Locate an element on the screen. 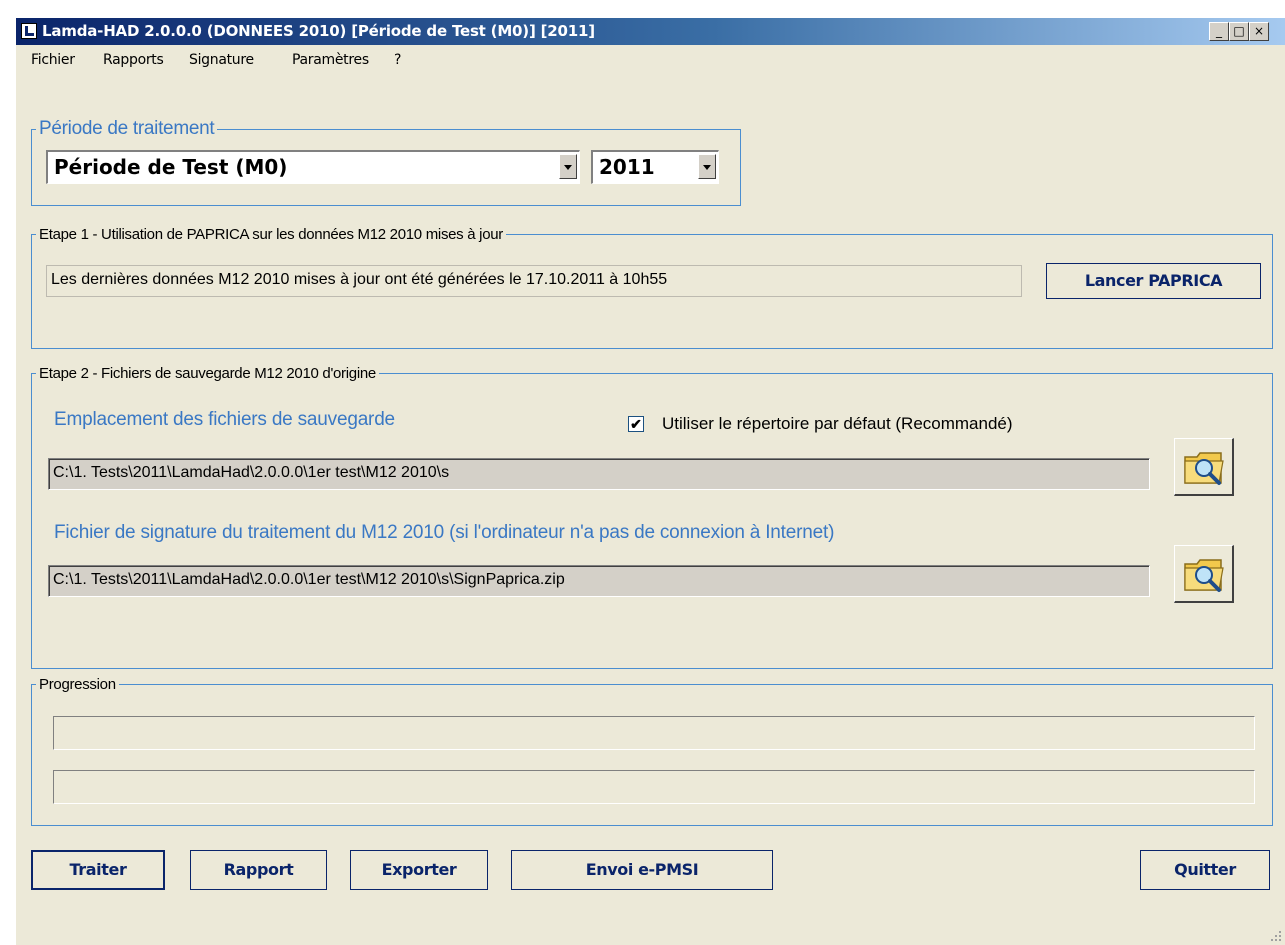 Image resolution: width=1285 pixels, height=945 pixels. envoi-epmsi-button: Envoi e-PMSI is located at coordinates (642, 870).